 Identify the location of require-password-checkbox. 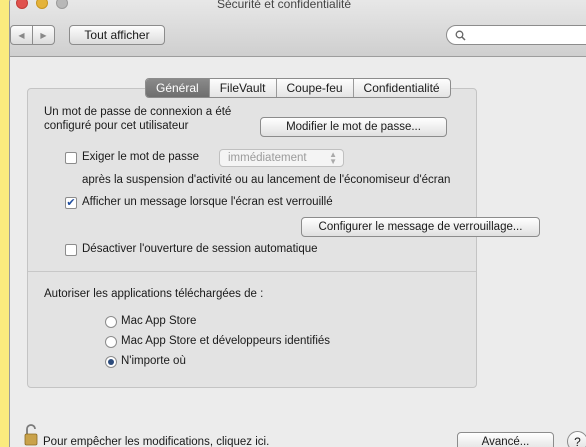
(71, 158).